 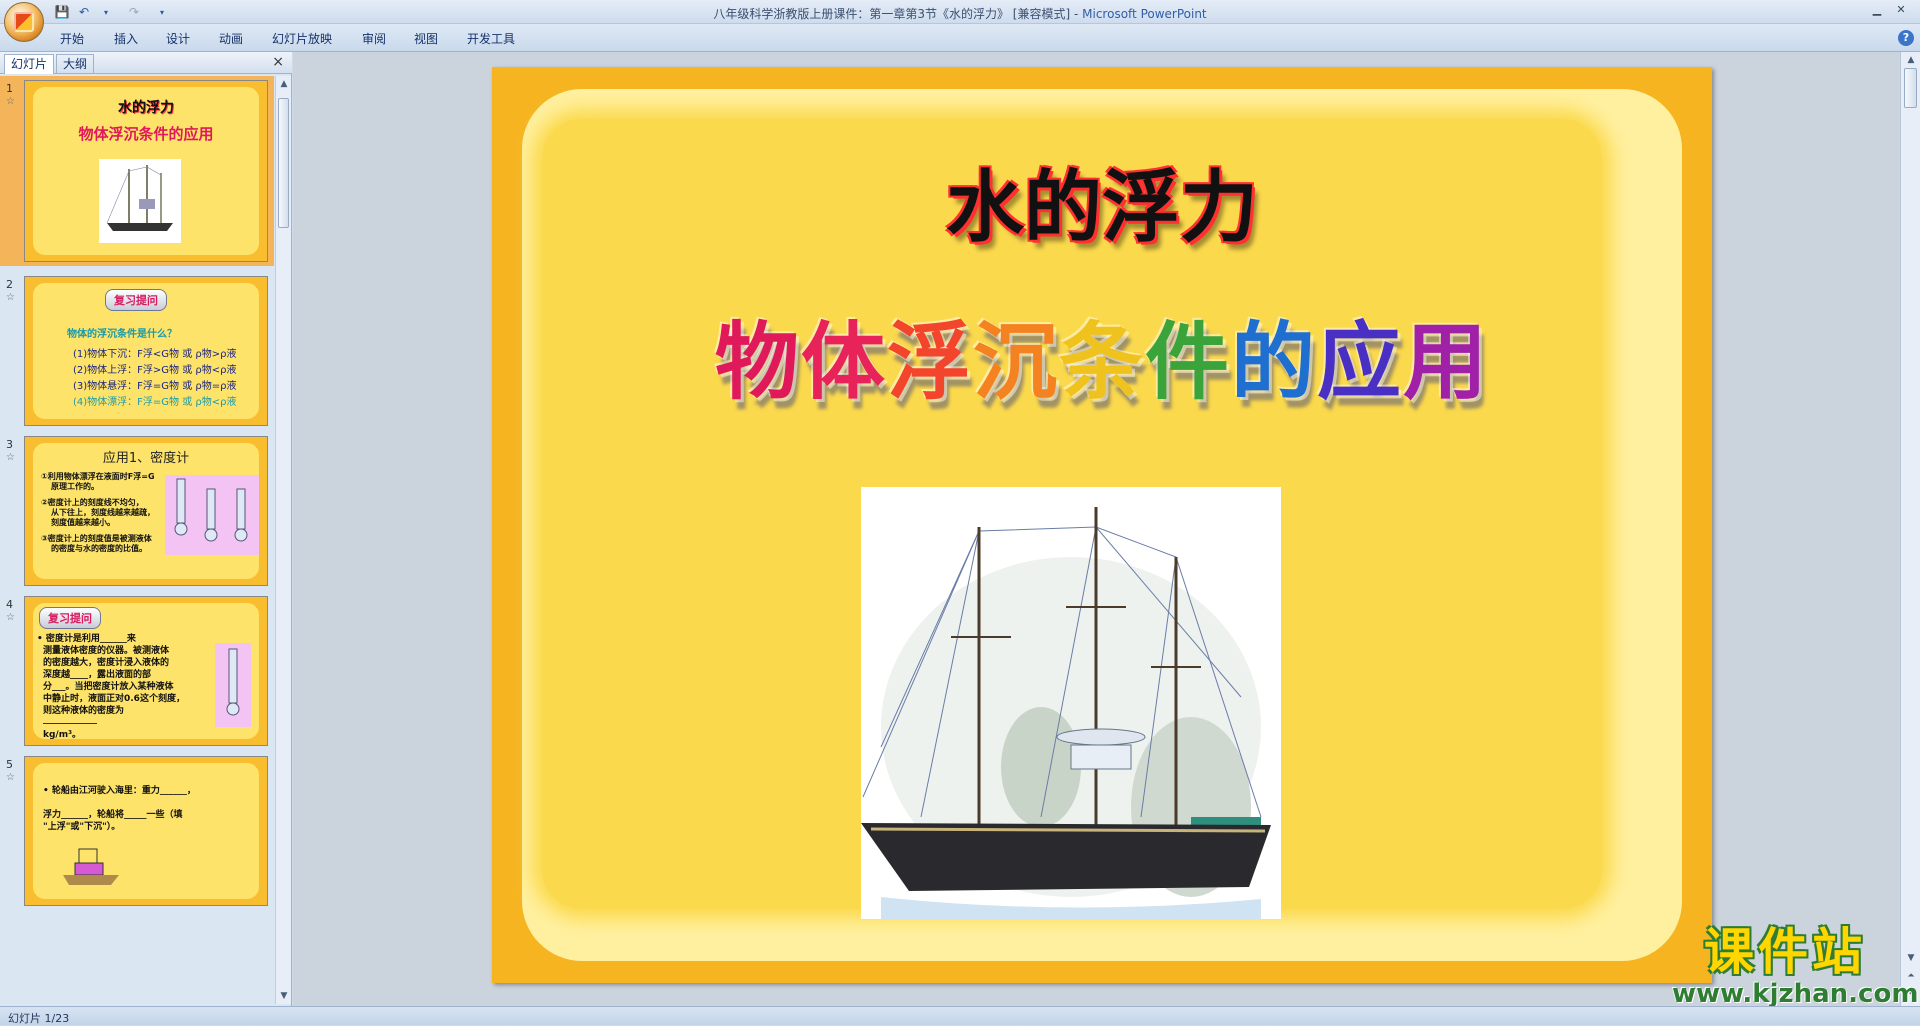 I want to click on thumbnail-background: 水的浮力 物体浮沉条件的应用, so click(x=146, y=171).